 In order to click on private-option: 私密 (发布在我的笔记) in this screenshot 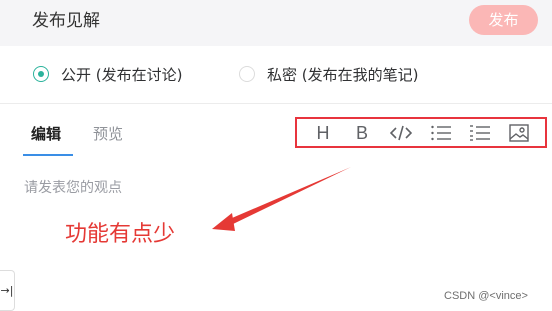, I will do `click(328, 74)`.